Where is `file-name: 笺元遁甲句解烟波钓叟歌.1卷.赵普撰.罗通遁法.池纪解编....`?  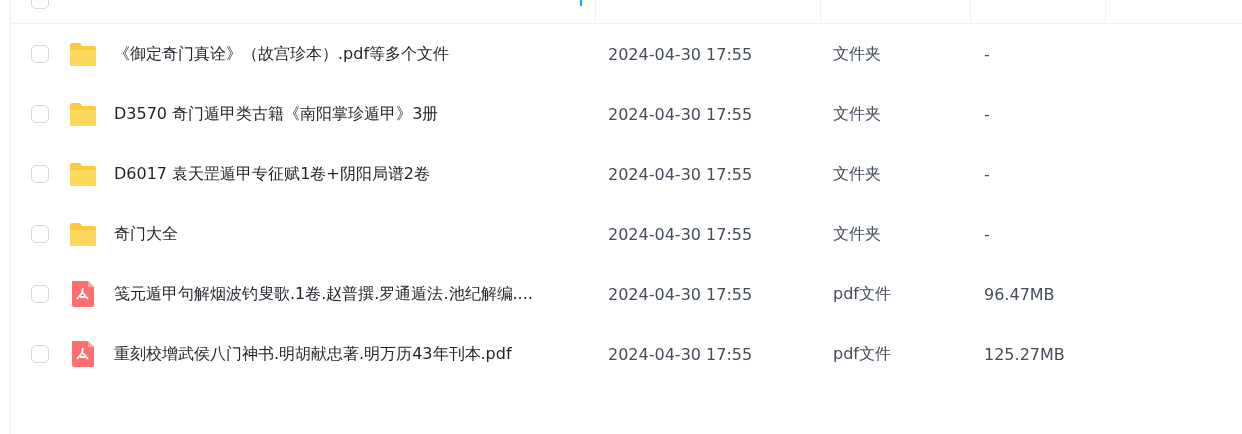 file-name: 笺元遁甲句解烟波钓叟歌.1卷.赵普撰.罗通遁法.池纪解编.... is located at coordinates (323, 294).